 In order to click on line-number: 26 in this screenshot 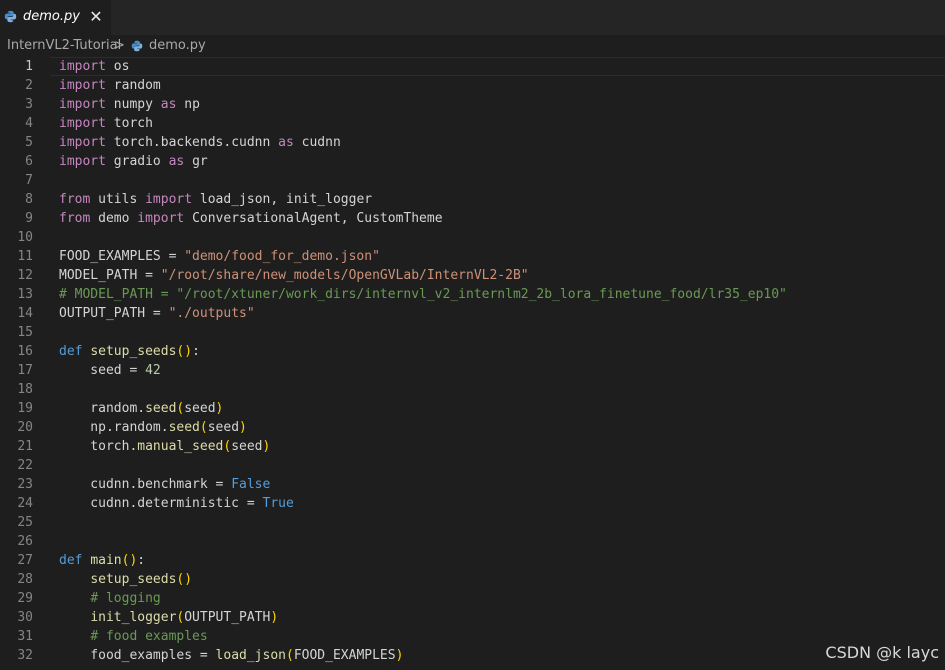, I will do `click(25, 541)`.